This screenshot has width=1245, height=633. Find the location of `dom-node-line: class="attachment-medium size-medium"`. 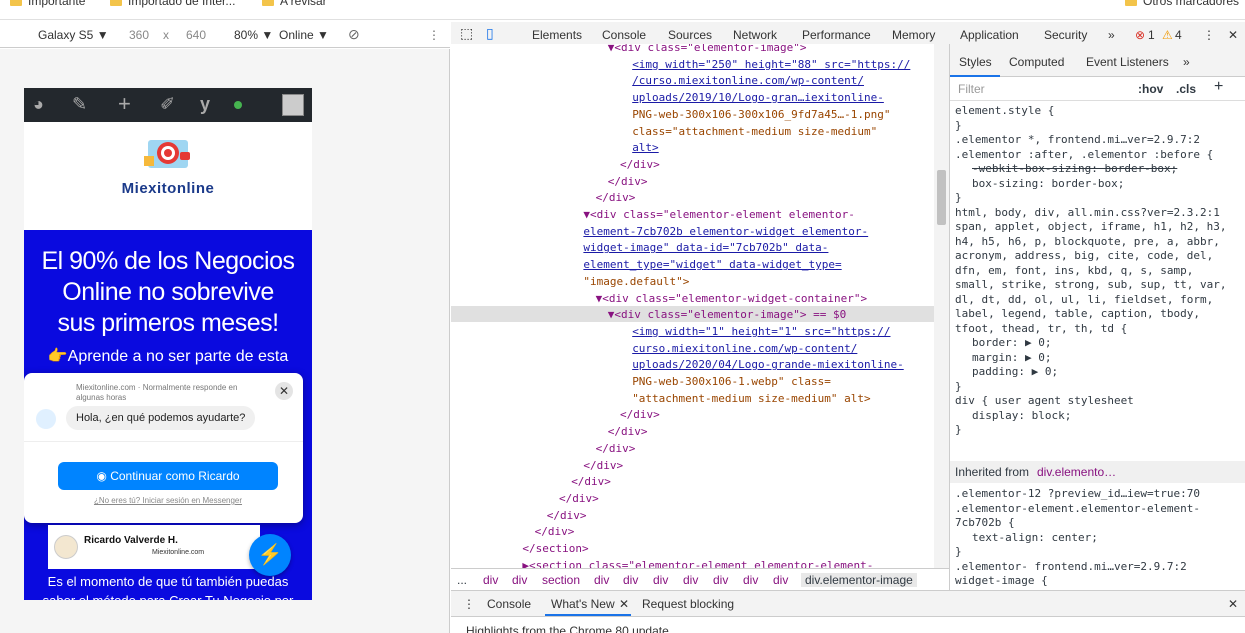

dom-node-line: class="attachment-medium size-medium" is located at coordinates (754, 132).